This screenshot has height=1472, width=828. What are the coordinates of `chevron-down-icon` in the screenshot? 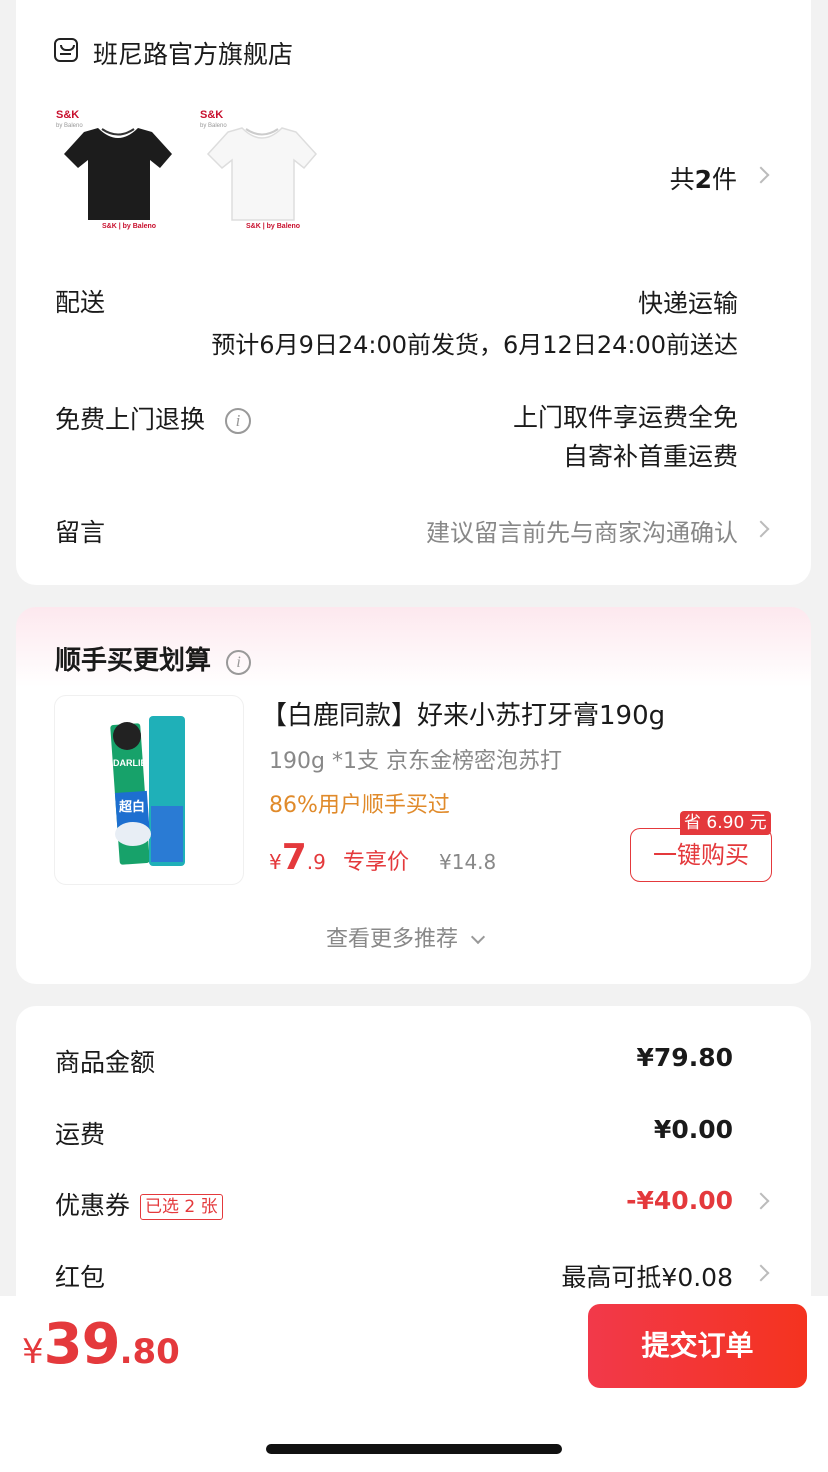 It's located at (478, 937).